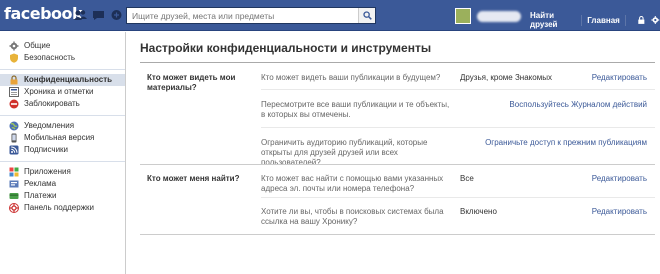  What do you see at coordinates (193, 178) in the screenshot?
I see `section-label: Кто может меня найти?` at bounding box center [193, 178].